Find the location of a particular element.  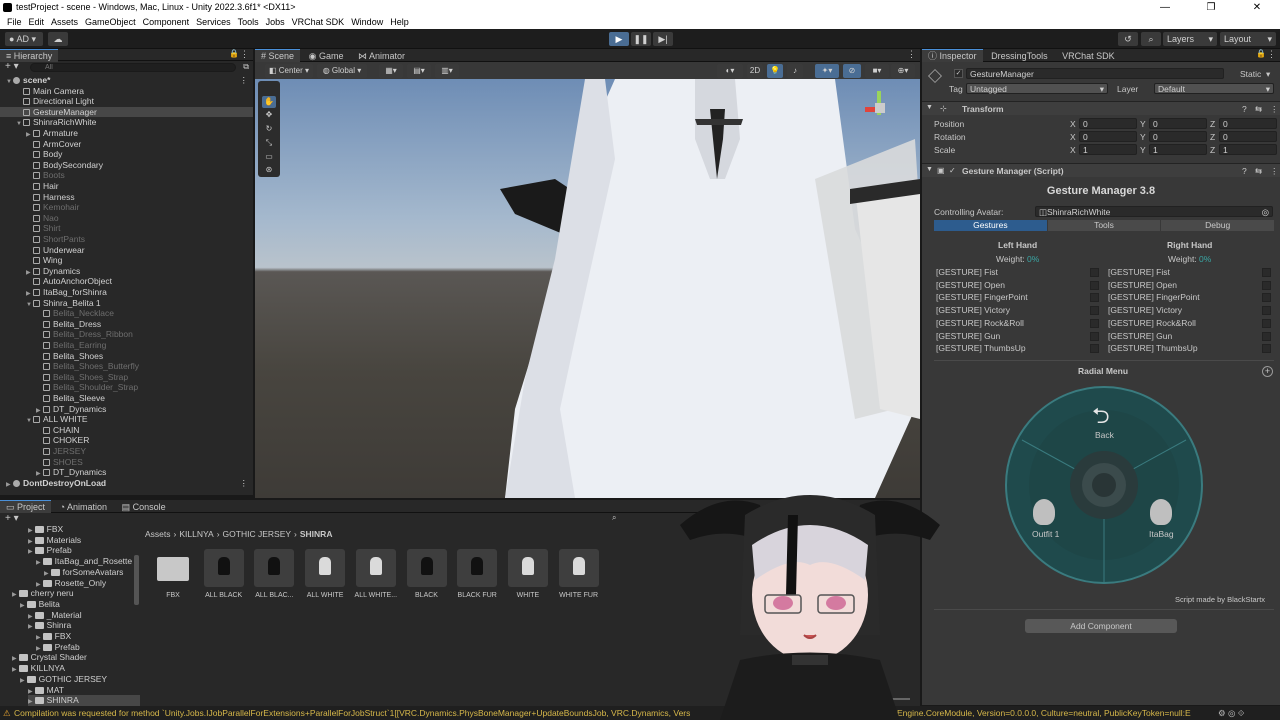

hierarchy-item: Underwear is located at coordinates (126, 250).